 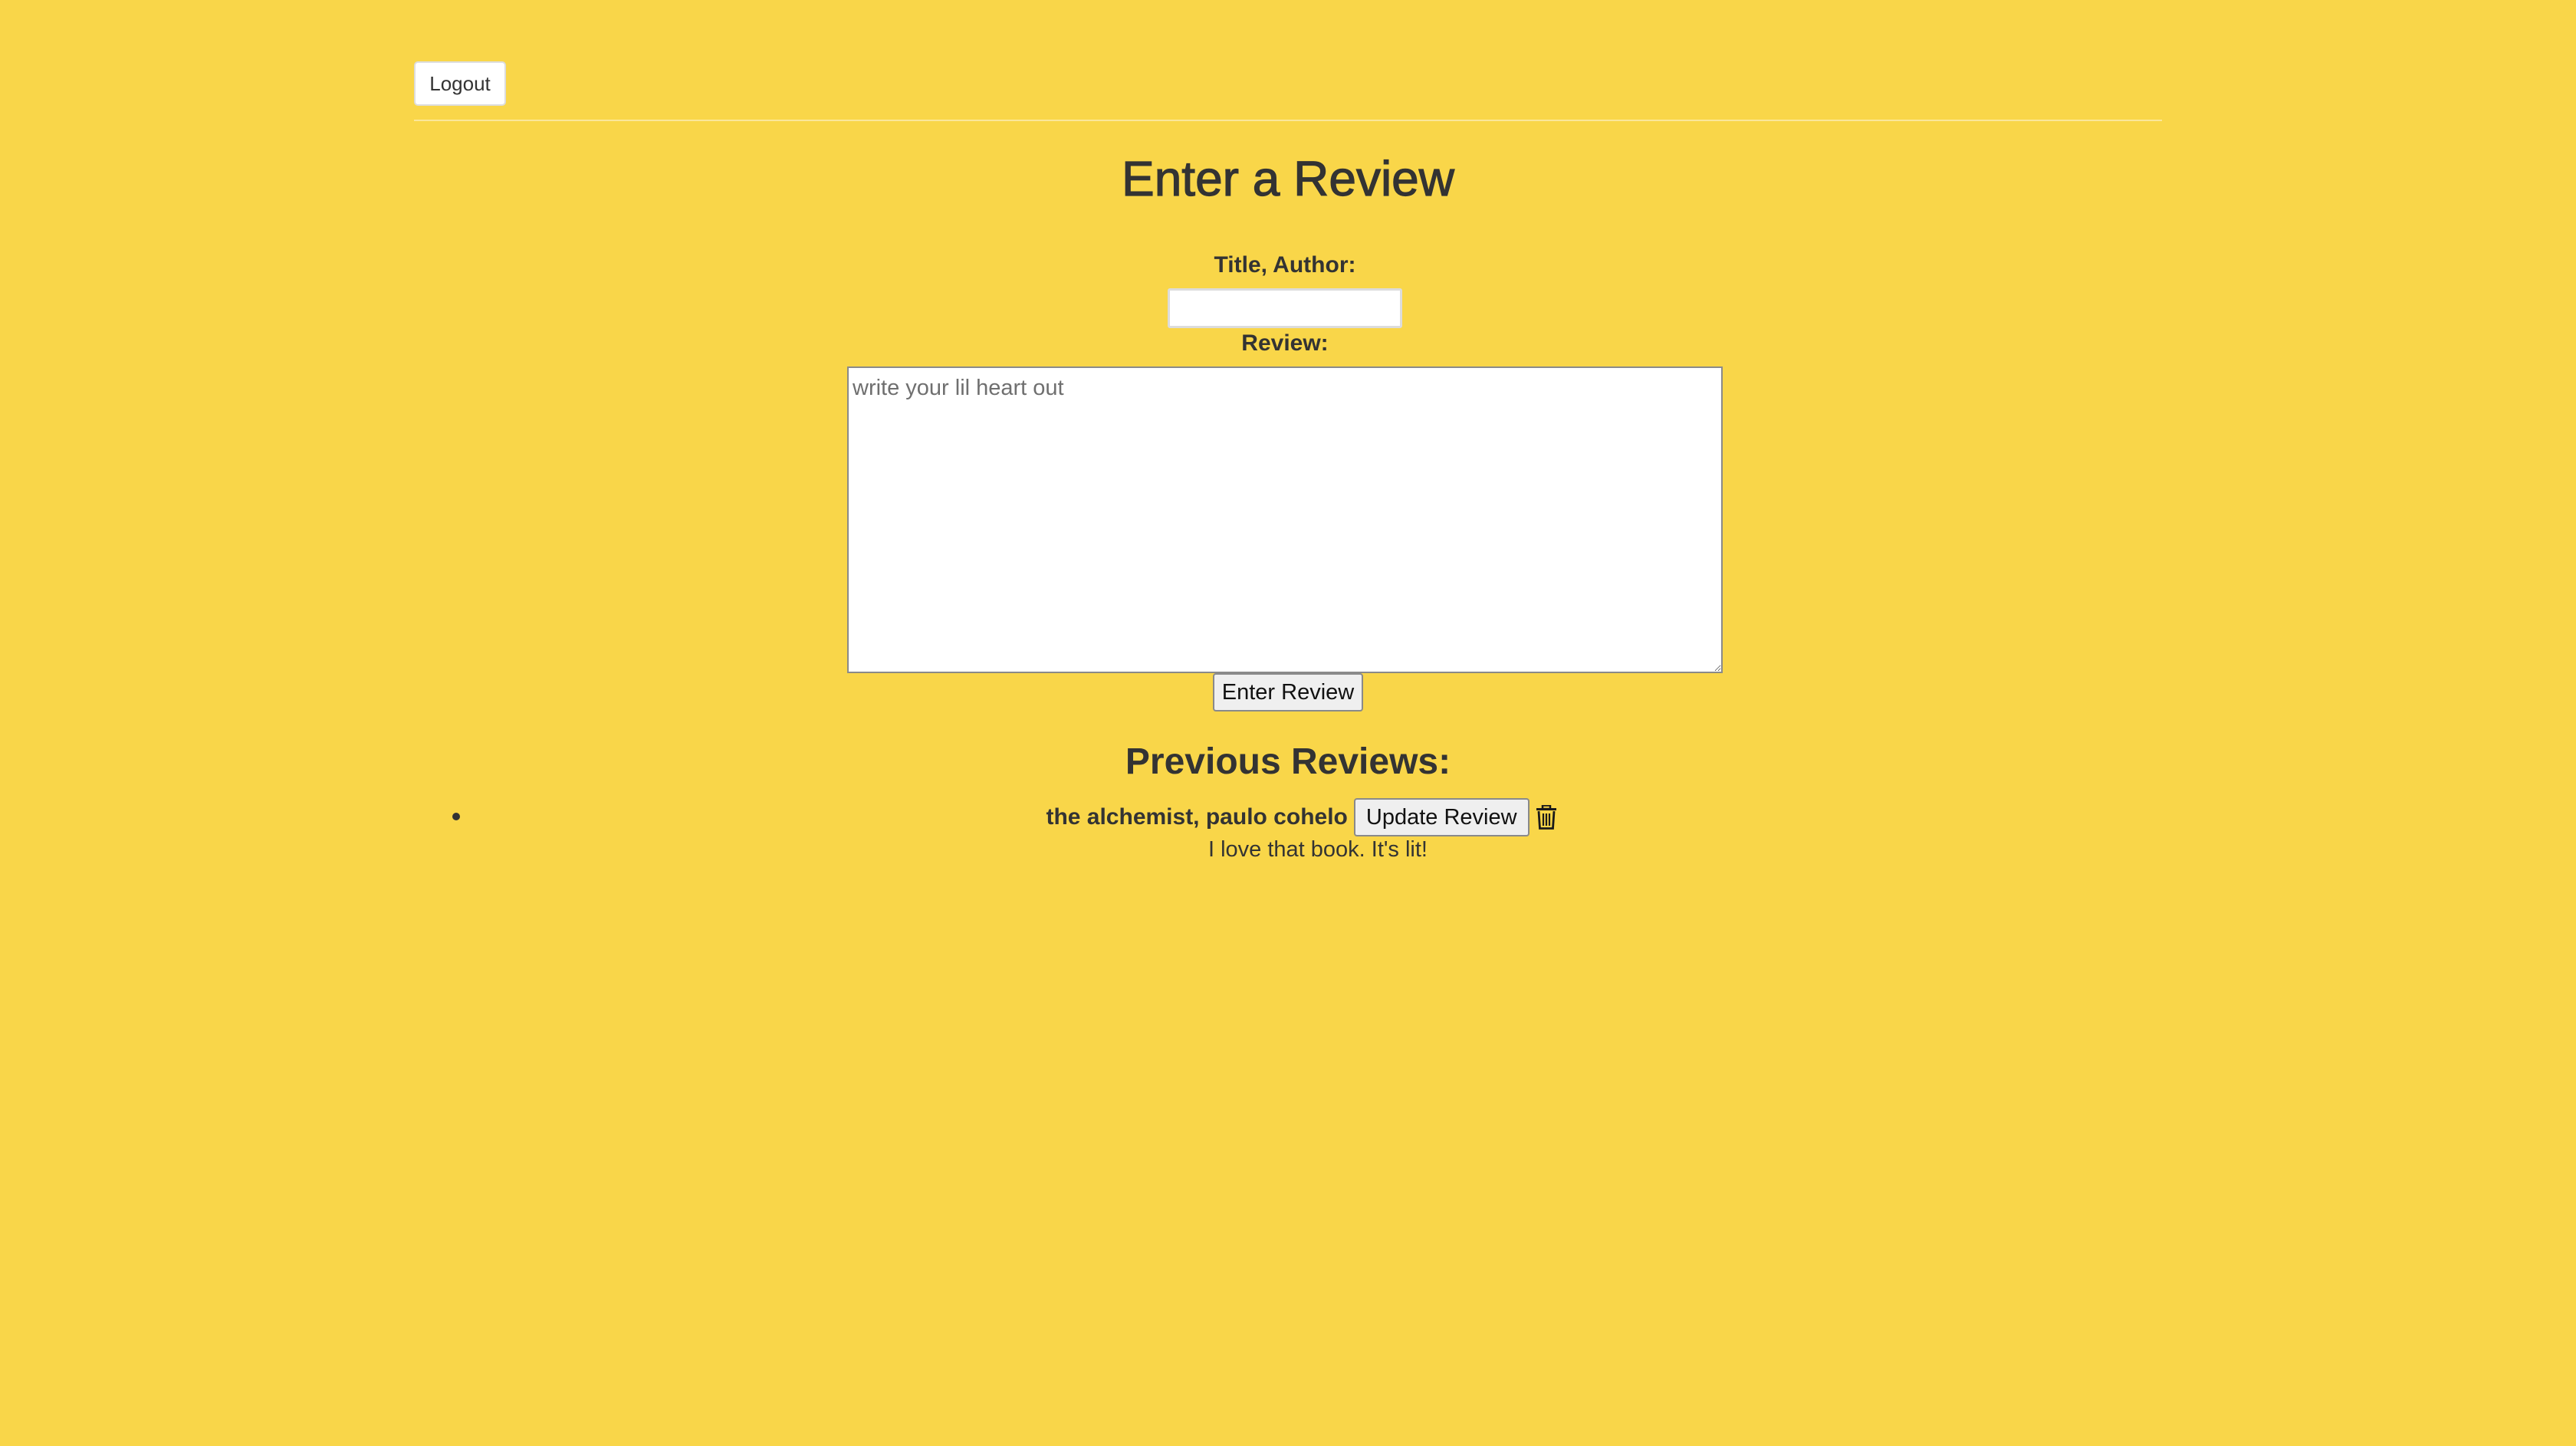 What do you see at coordinates (1288, 692) in the screenshot?
I see `enter-review-button: Enter Review` at bounding box center [1288, 692].